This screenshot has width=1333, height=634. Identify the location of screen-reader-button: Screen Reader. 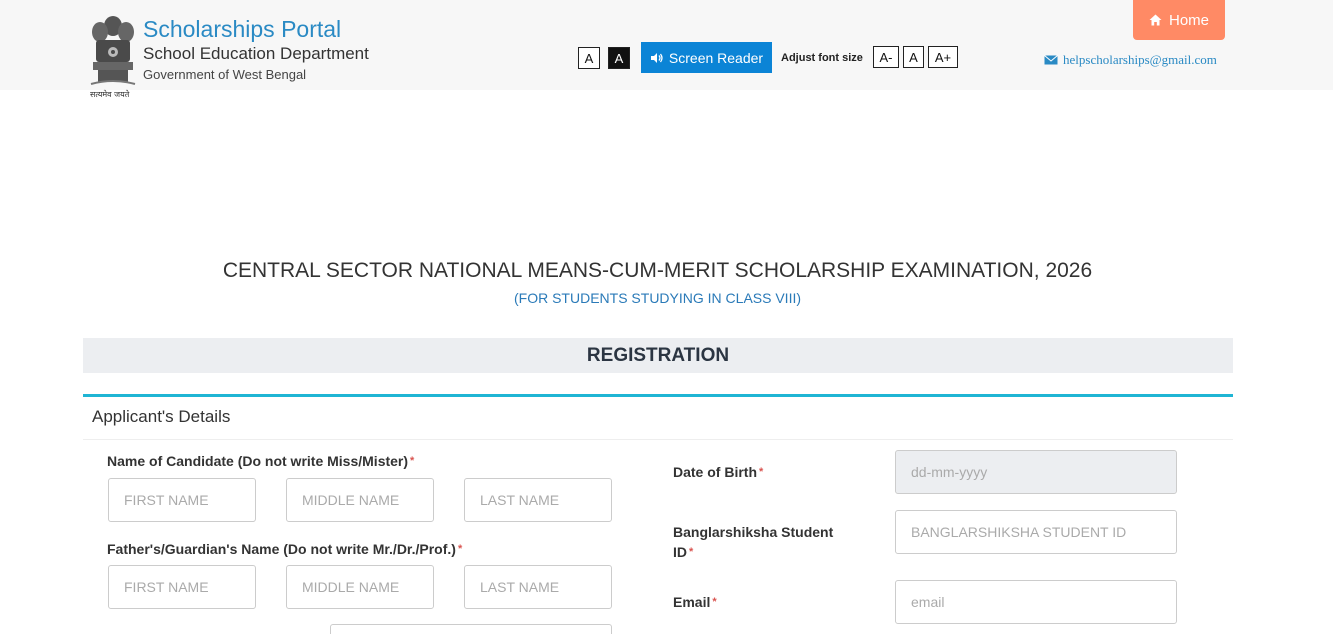
(706, 57).